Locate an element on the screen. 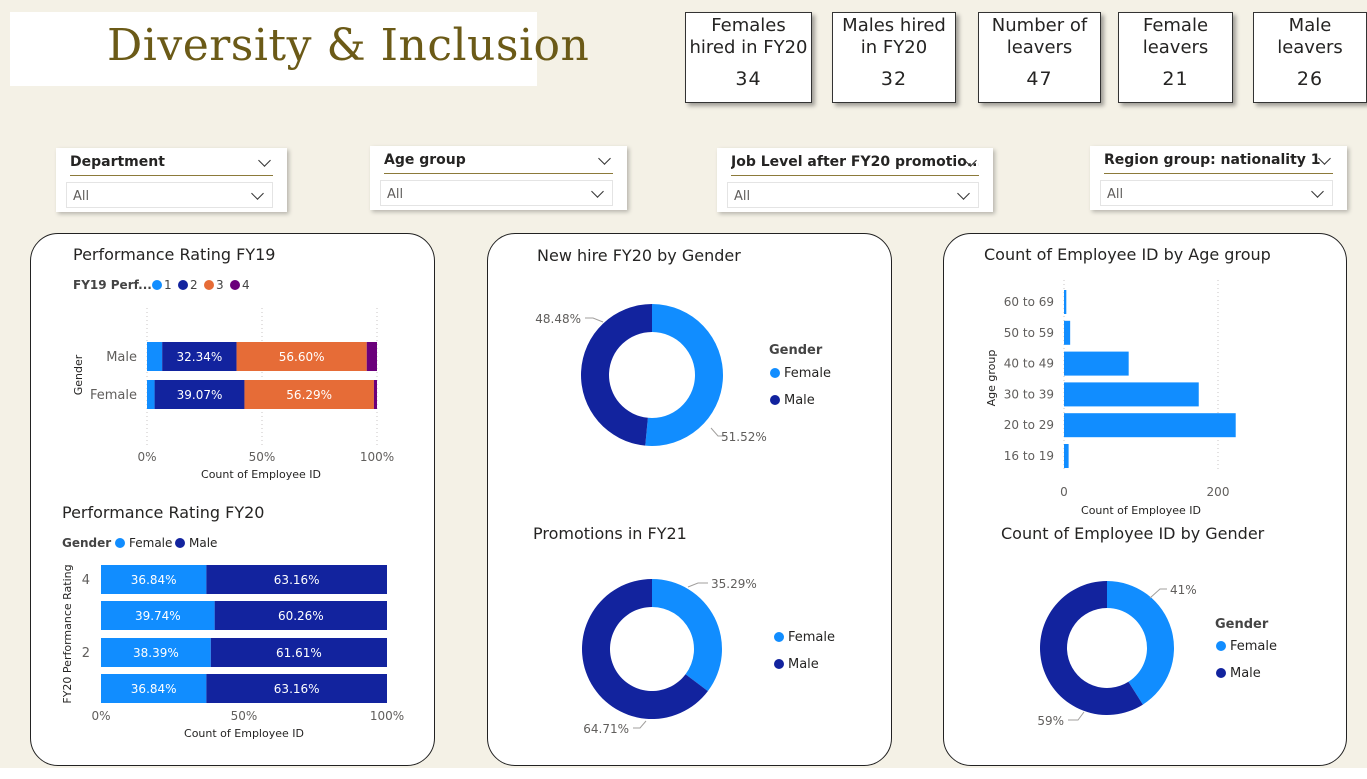 This screenshot has height=779, width=1367. data-label: 32.34% is located at coordinates (199, 357).